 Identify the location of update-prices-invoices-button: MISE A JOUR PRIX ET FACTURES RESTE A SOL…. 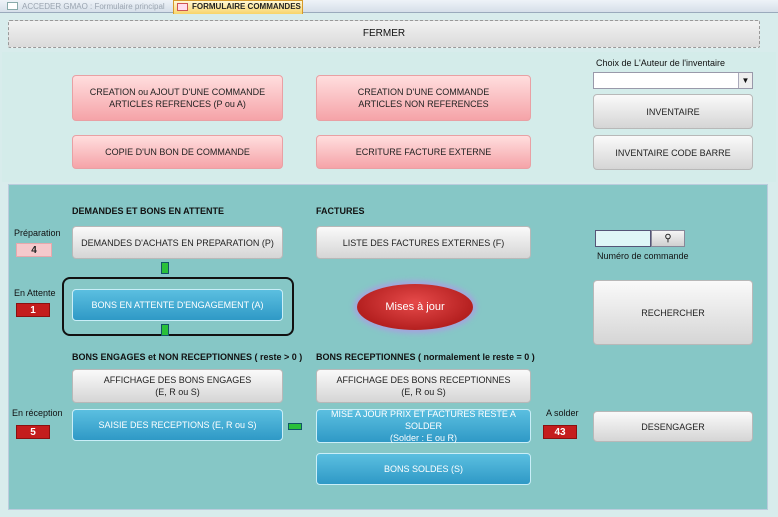
(423, 426).